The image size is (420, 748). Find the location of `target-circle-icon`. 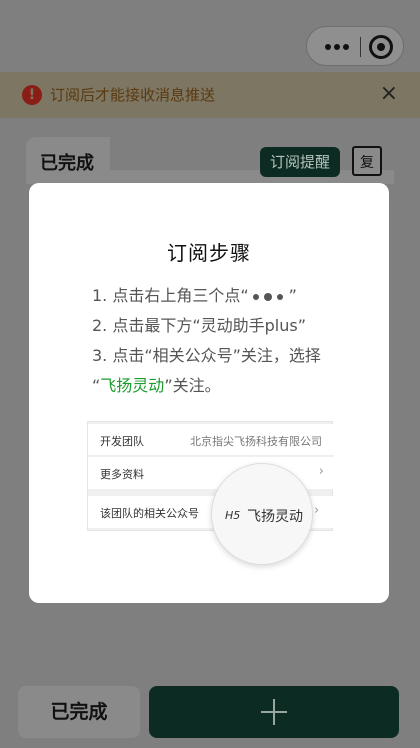

target-circle-icon is located at coordinates (381, 47).